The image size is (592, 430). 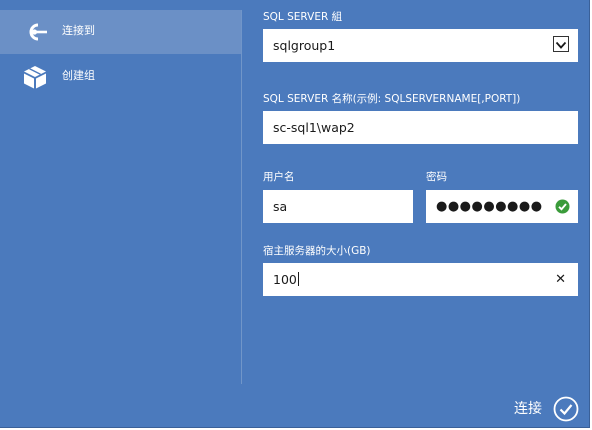 What do you see at coordinates (338, 206) in the screenshot?
I see `username-input: sa` at bounding box center [338, 206].